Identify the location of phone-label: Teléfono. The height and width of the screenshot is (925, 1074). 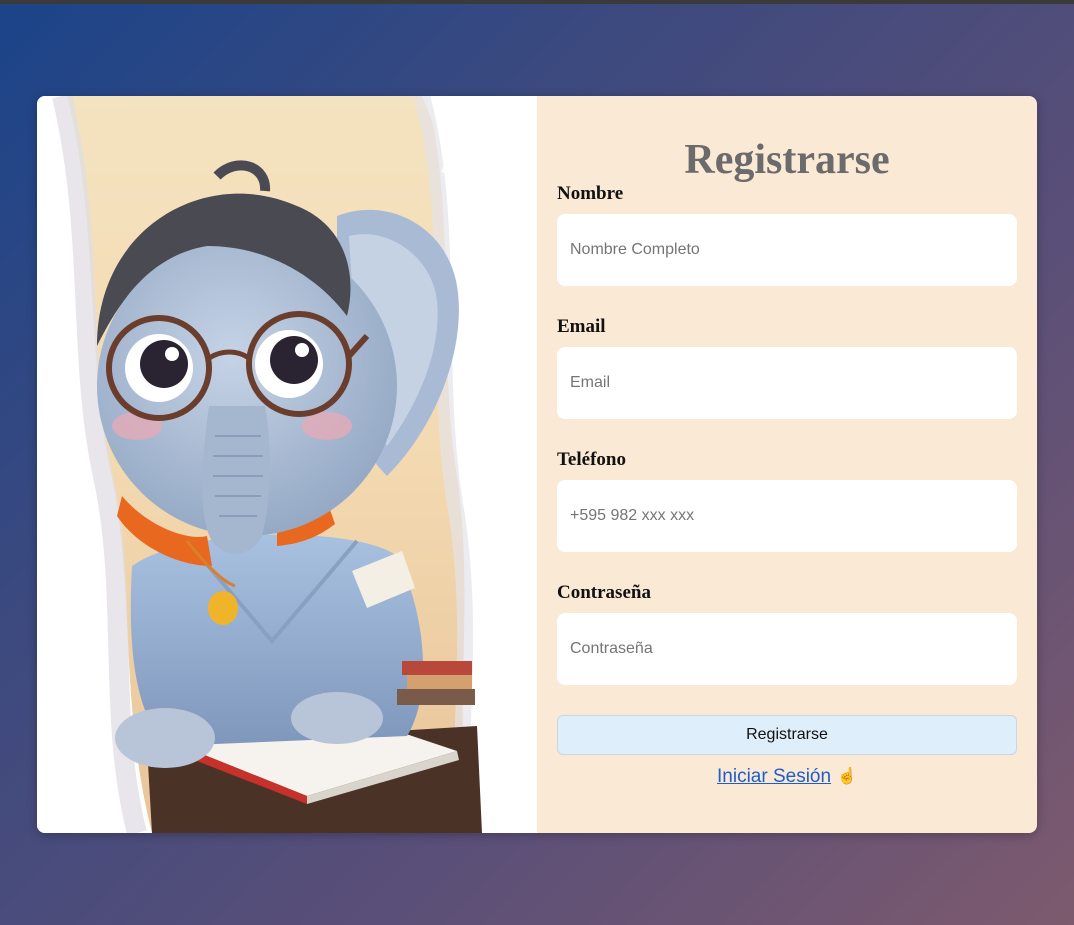
(591, 459).